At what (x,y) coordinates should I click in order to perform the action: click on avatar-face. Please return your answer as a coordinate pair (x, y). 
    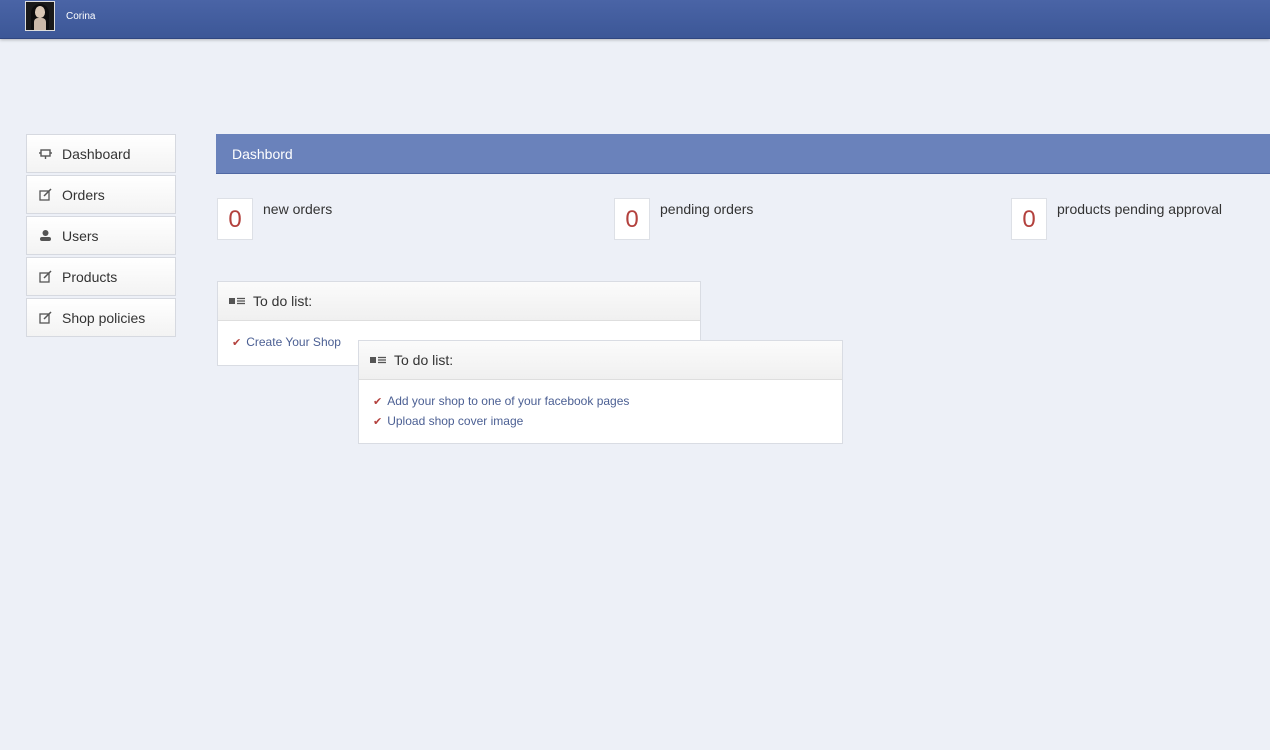
    Looking at the image, I should click on (40, 12).